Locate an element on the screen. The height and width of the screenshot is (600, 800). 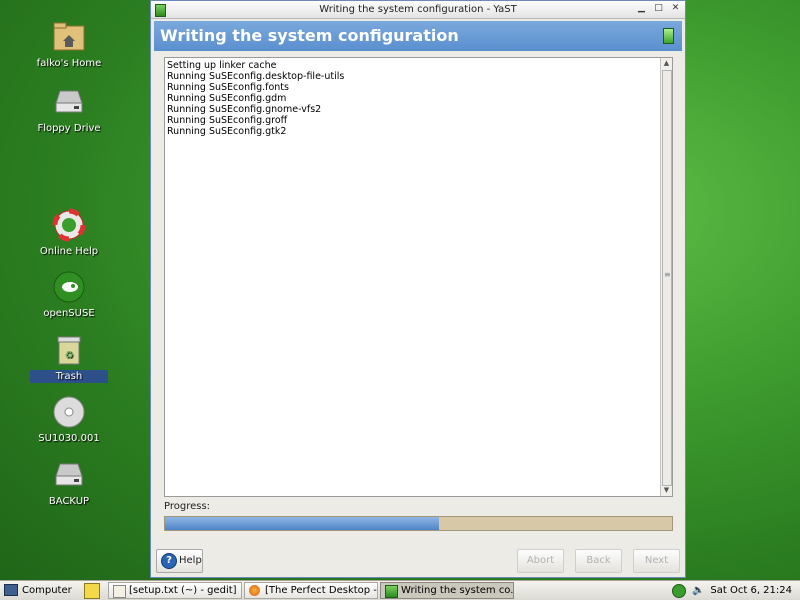
desktop-icon-backup: BACKUP is located at coordinates (69, 483).